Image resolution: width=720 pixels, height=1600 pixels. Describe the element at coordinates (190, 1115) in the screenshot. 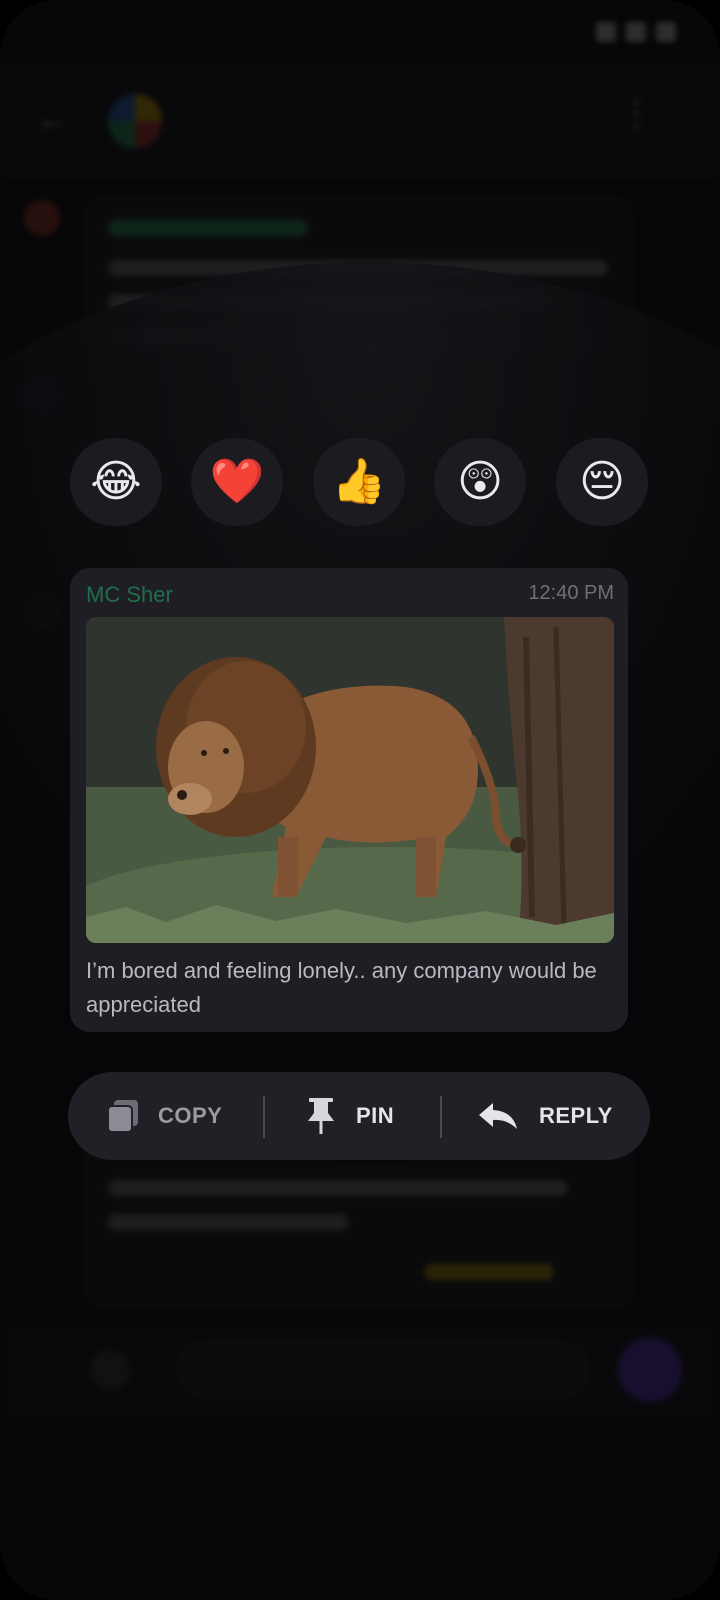

I see `copy-label: COPY` at that location.